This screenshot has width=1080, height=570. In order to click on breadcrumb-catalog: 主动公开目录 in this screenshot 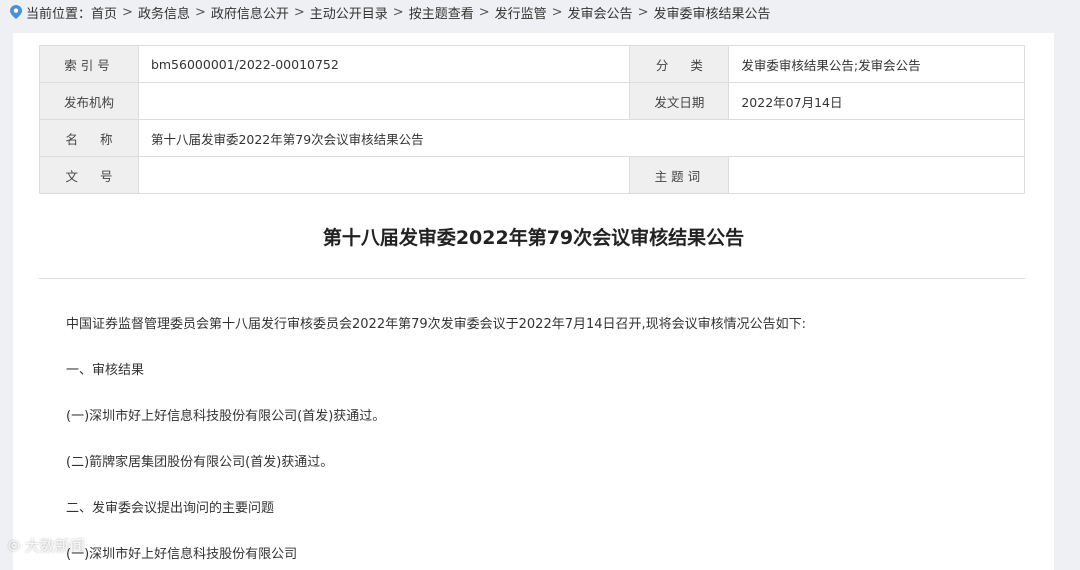, I will do `click(349, 12)`.